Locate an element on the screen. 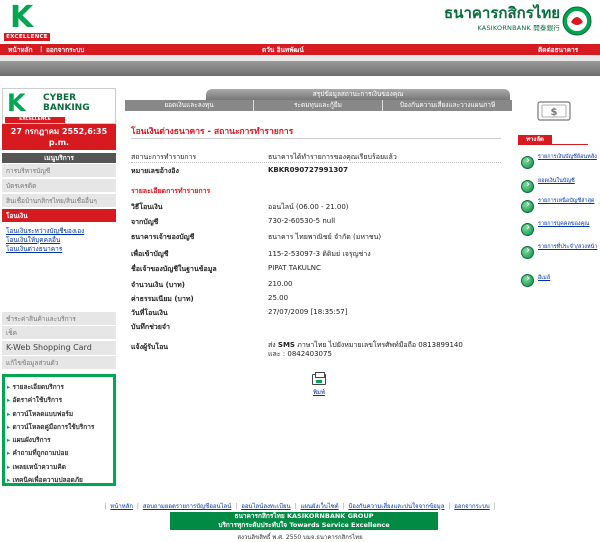 The image size is (600, 542). info-link-download-manual: ดาวน์โหลดคู่มือการใช้บริการ is located at coordinates (59, 427).